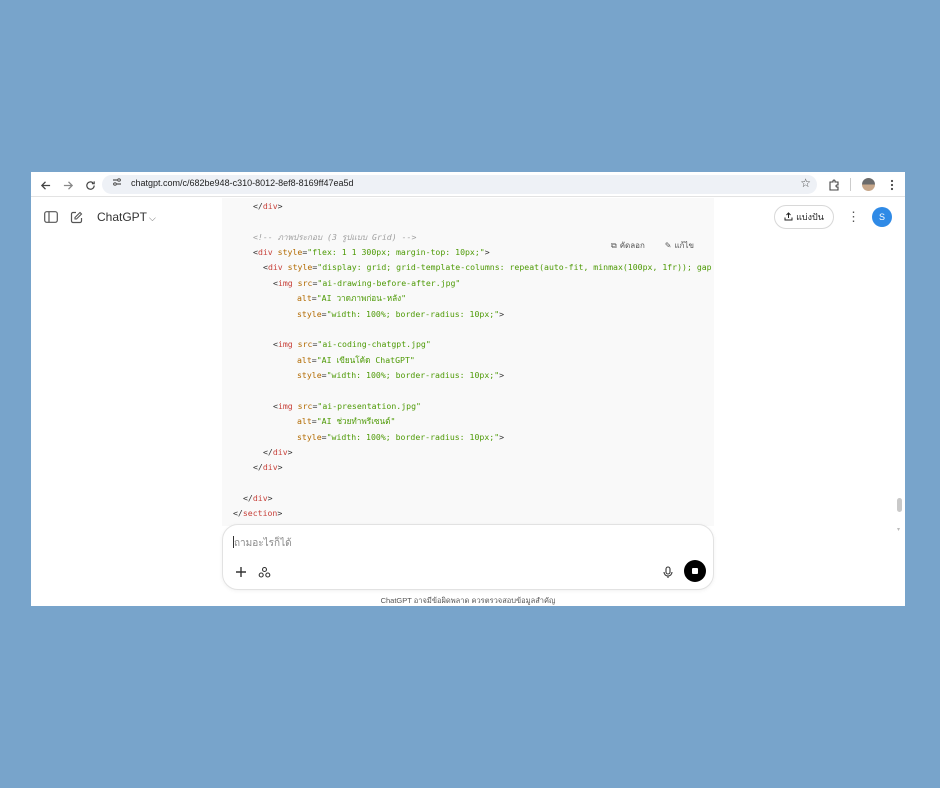 The height and width of the screenshot is (788, 940). I want to click on model-selector: ChatGPT ⌵, so click(126, 217).